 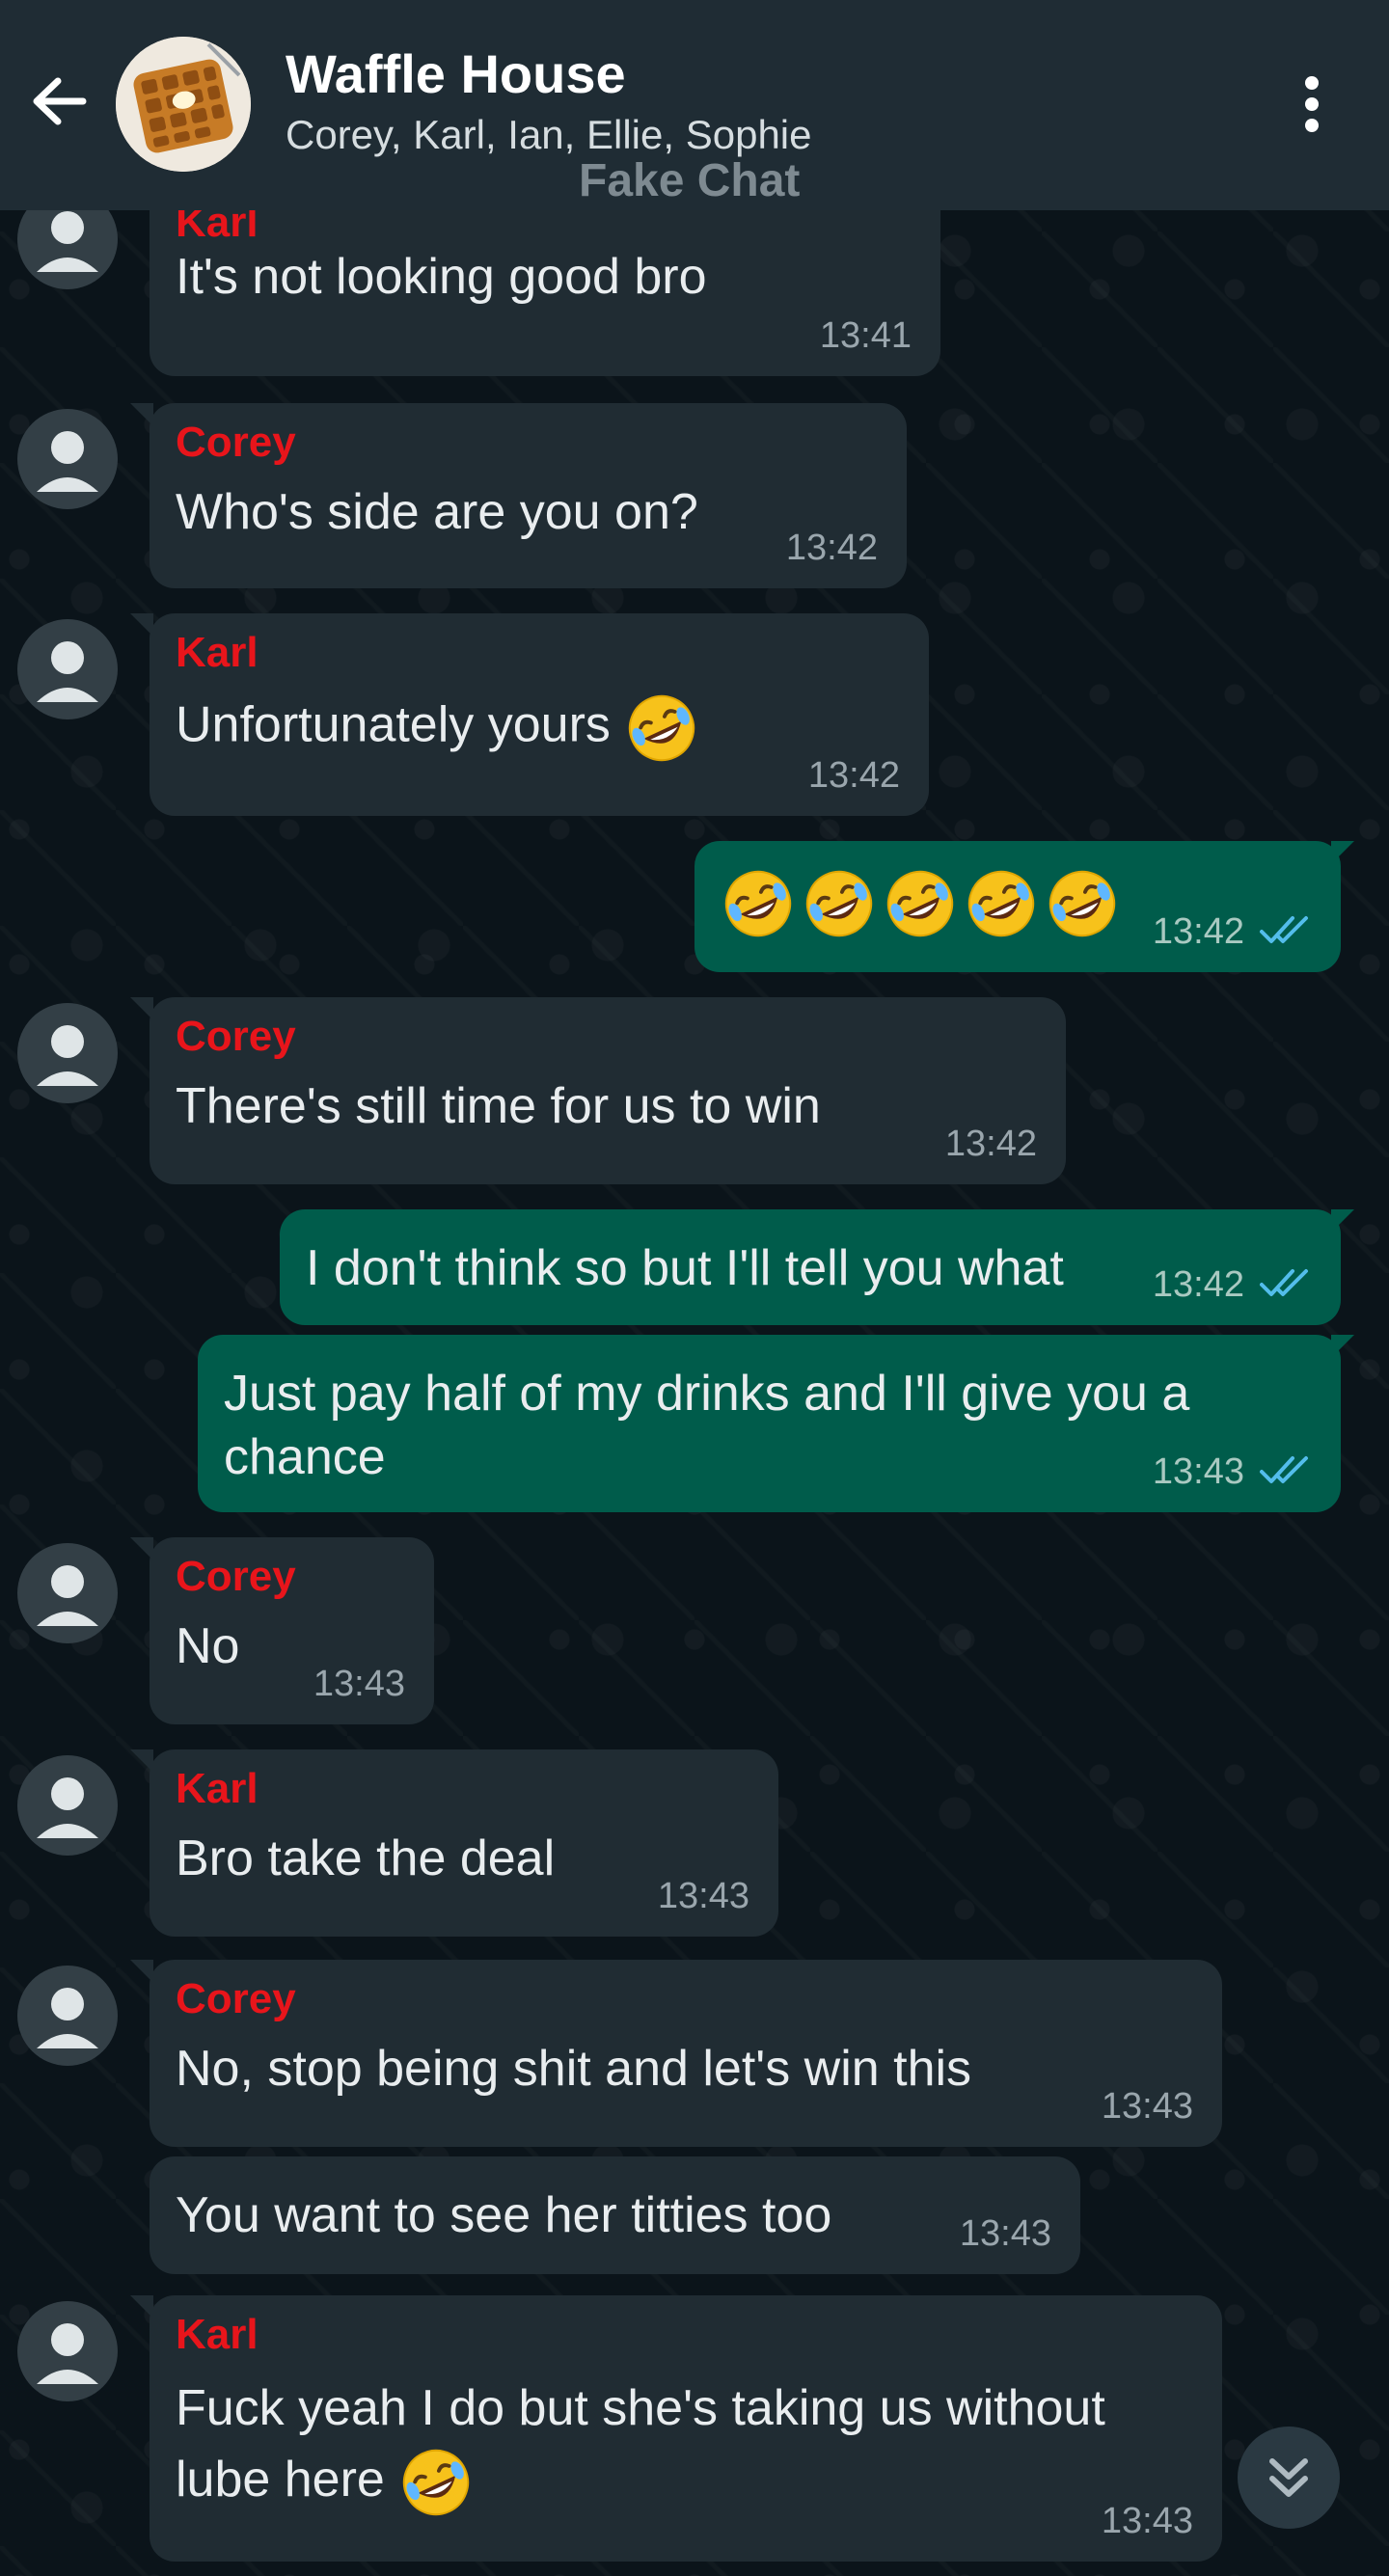 I want to click on message-text-content: It's not looking good bro, so click(x=442, y=277).